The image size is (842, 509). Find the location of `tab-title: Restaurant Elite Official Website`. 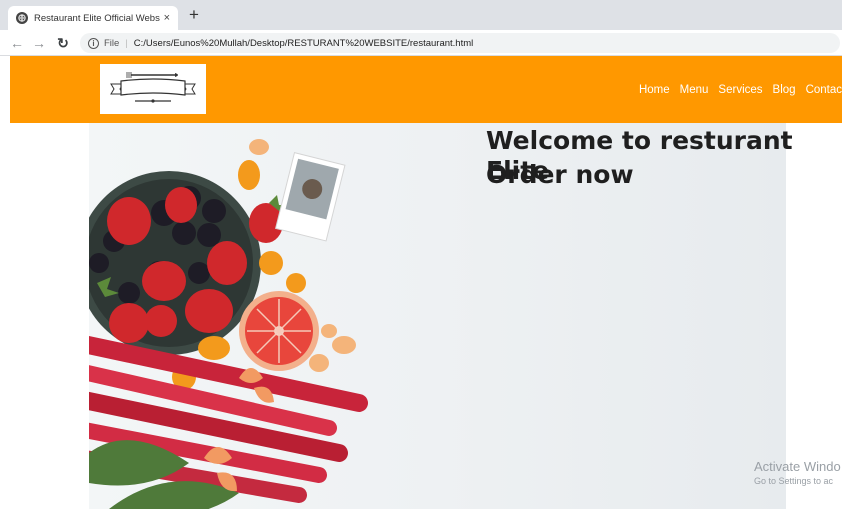

tab-title: Restaurant Elite Official Website is located at coordinates (97, 18).